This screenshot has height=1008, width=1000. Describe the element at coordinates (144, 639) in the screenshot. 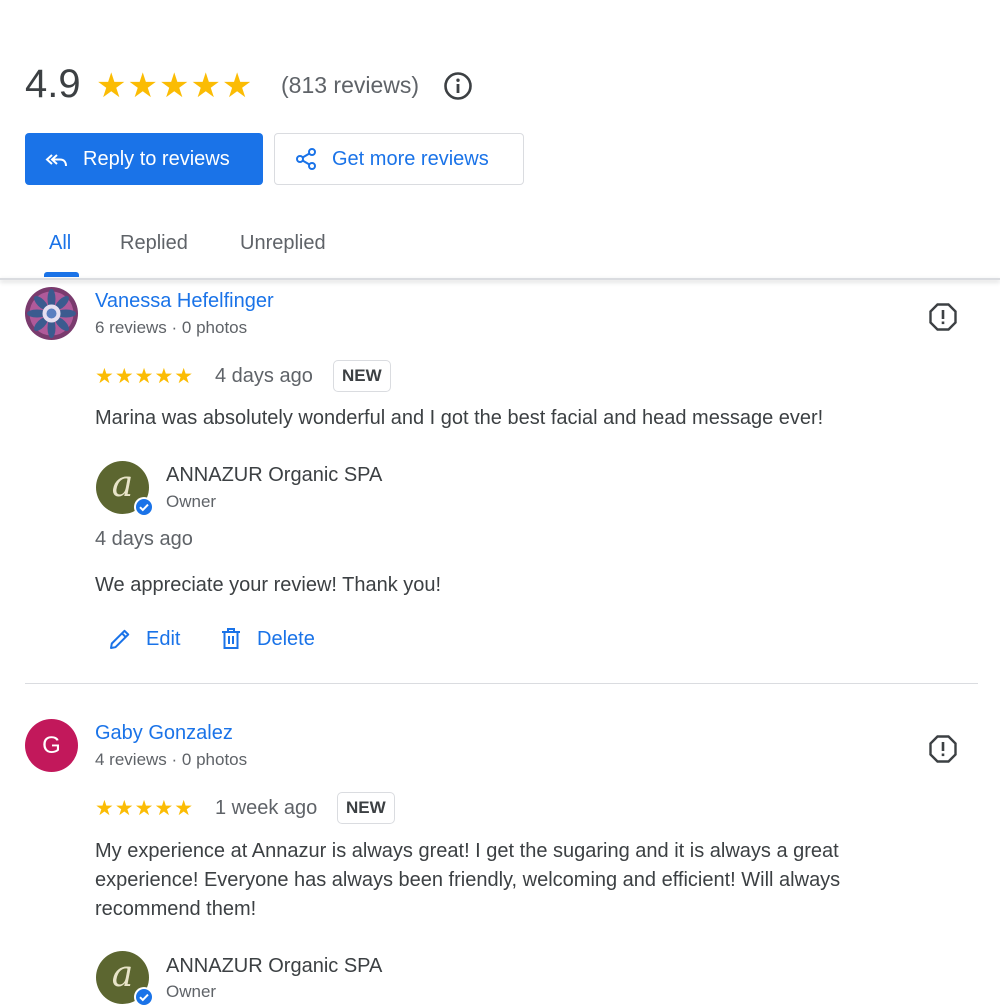

I see `edit-reply-button: Edit` at that location.